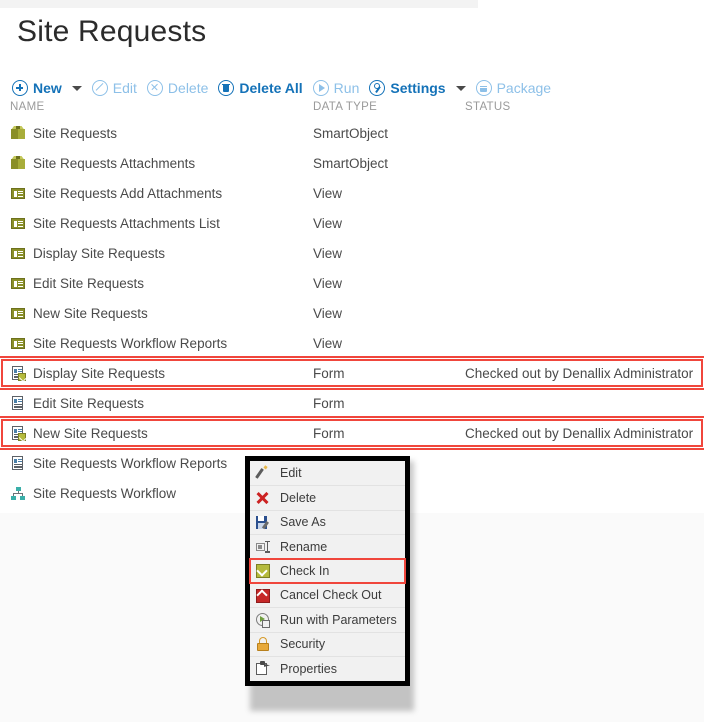  Describe the element at coordinates (18, 133) in the screenshot. I see `smartobject-icon` at that location.